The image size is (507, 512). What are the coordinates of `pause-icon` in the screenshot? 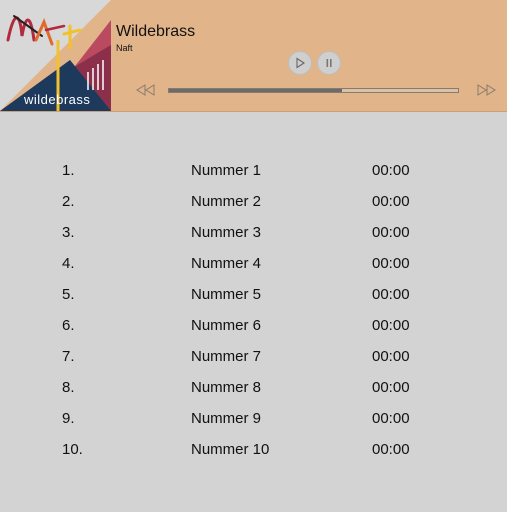 It's located at (329, 63).